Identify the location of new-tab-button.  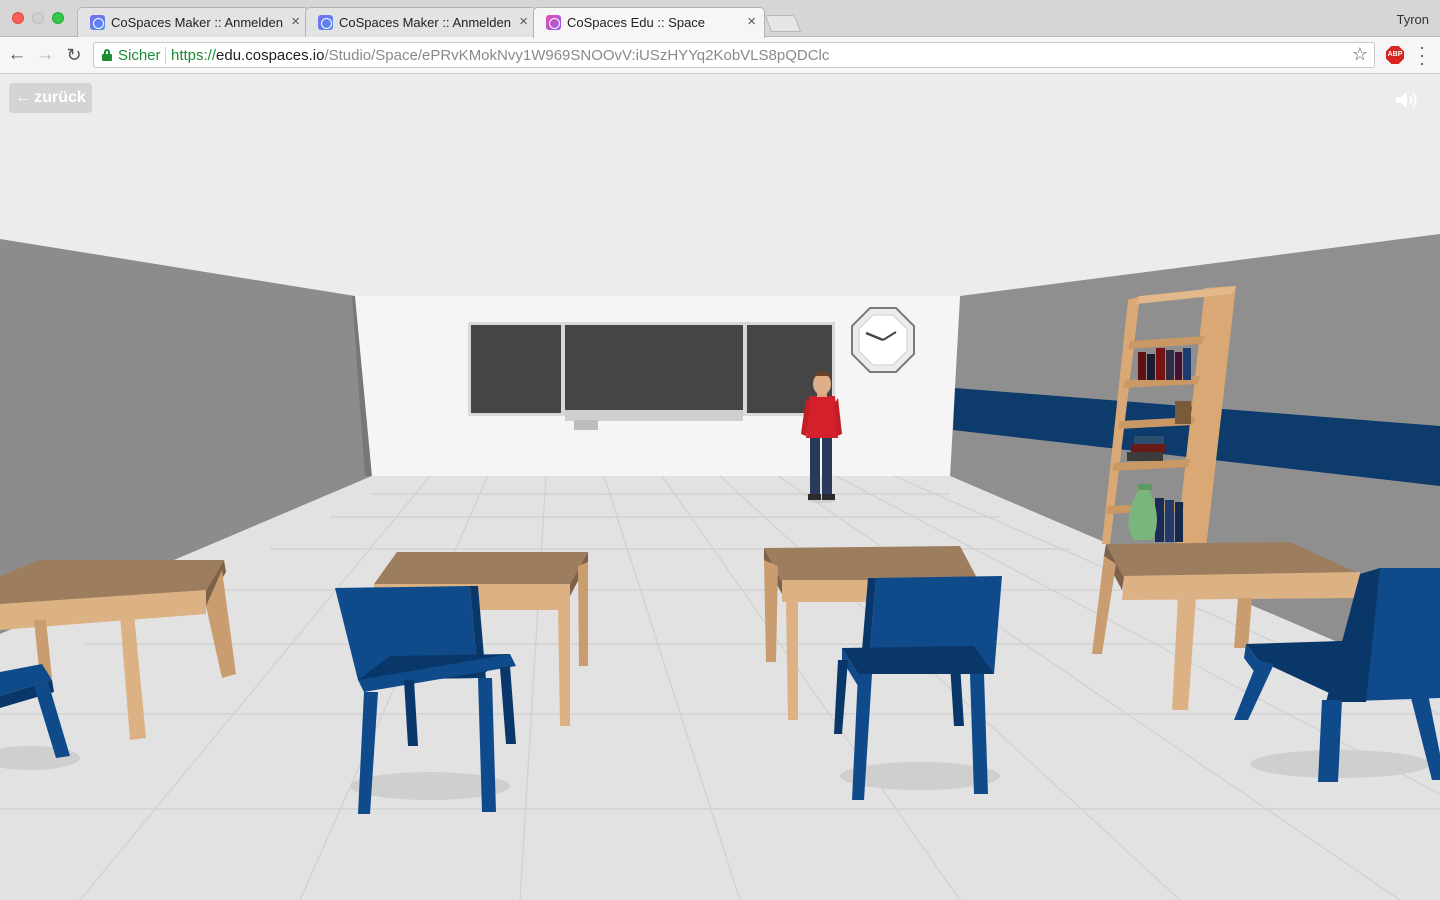
(783, 23).